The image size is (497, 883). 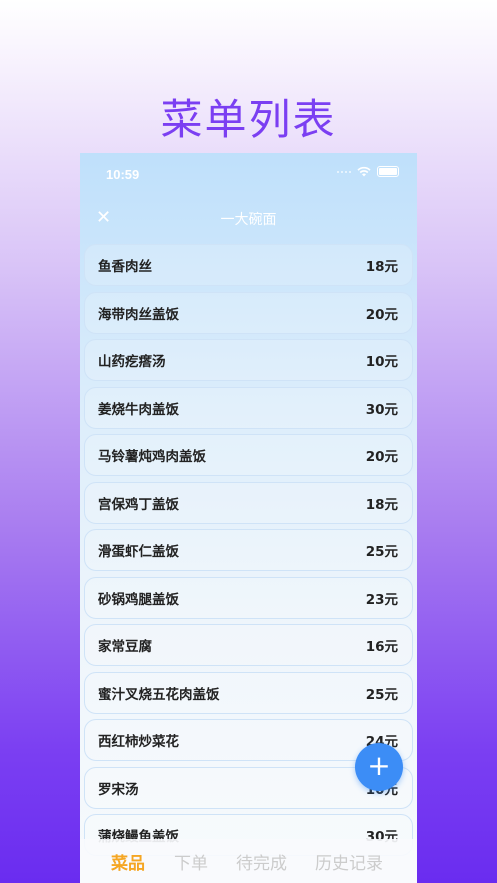 What do you see at coordinates (381, 647) in the screenshot?
I see `menu-item-price: 16元` at bounding box center [381, 647].